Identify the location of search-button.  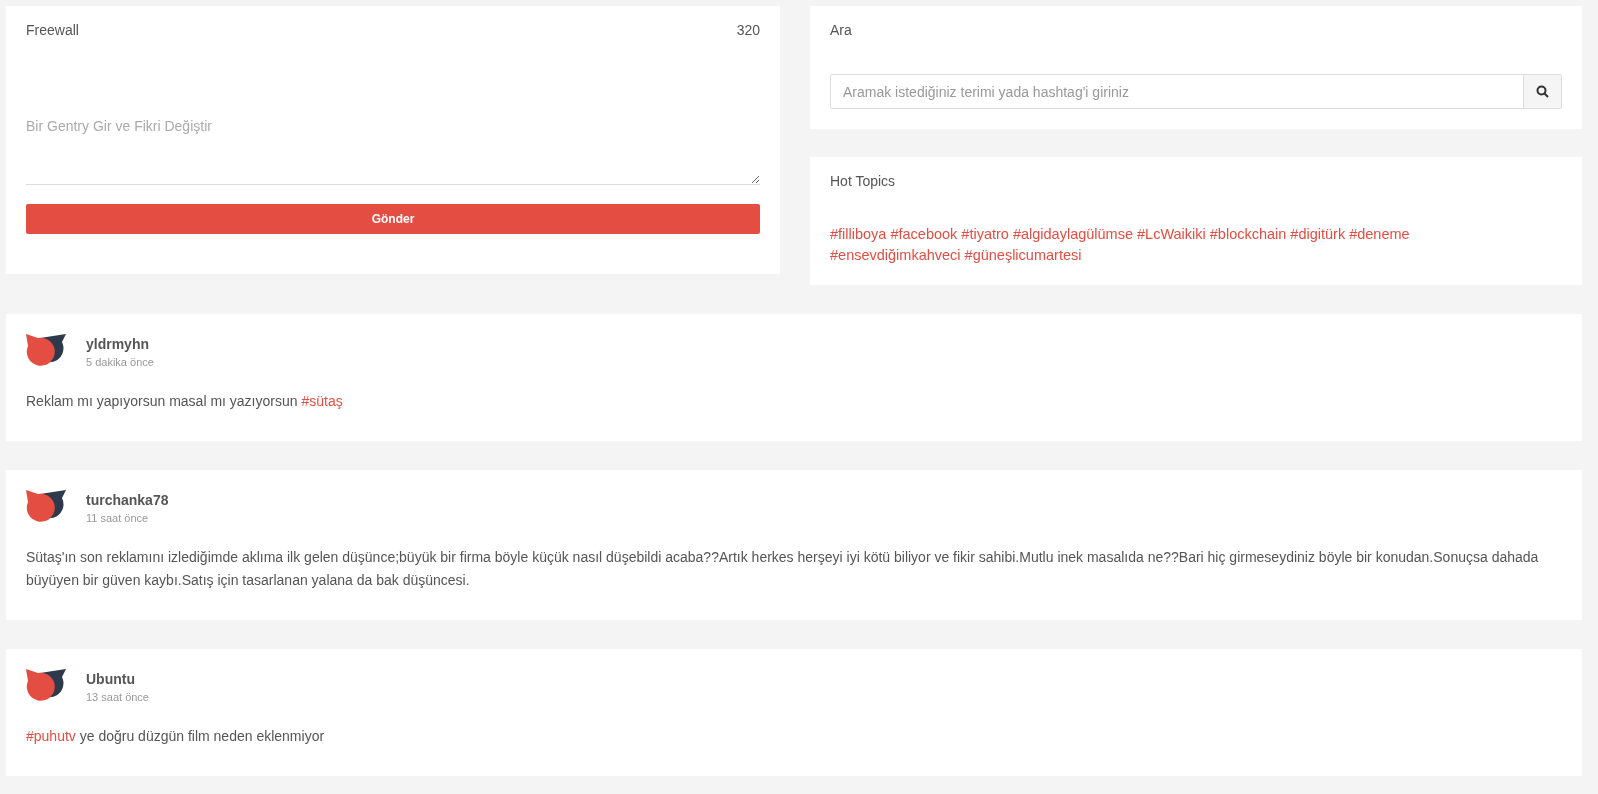
(1542, 91).